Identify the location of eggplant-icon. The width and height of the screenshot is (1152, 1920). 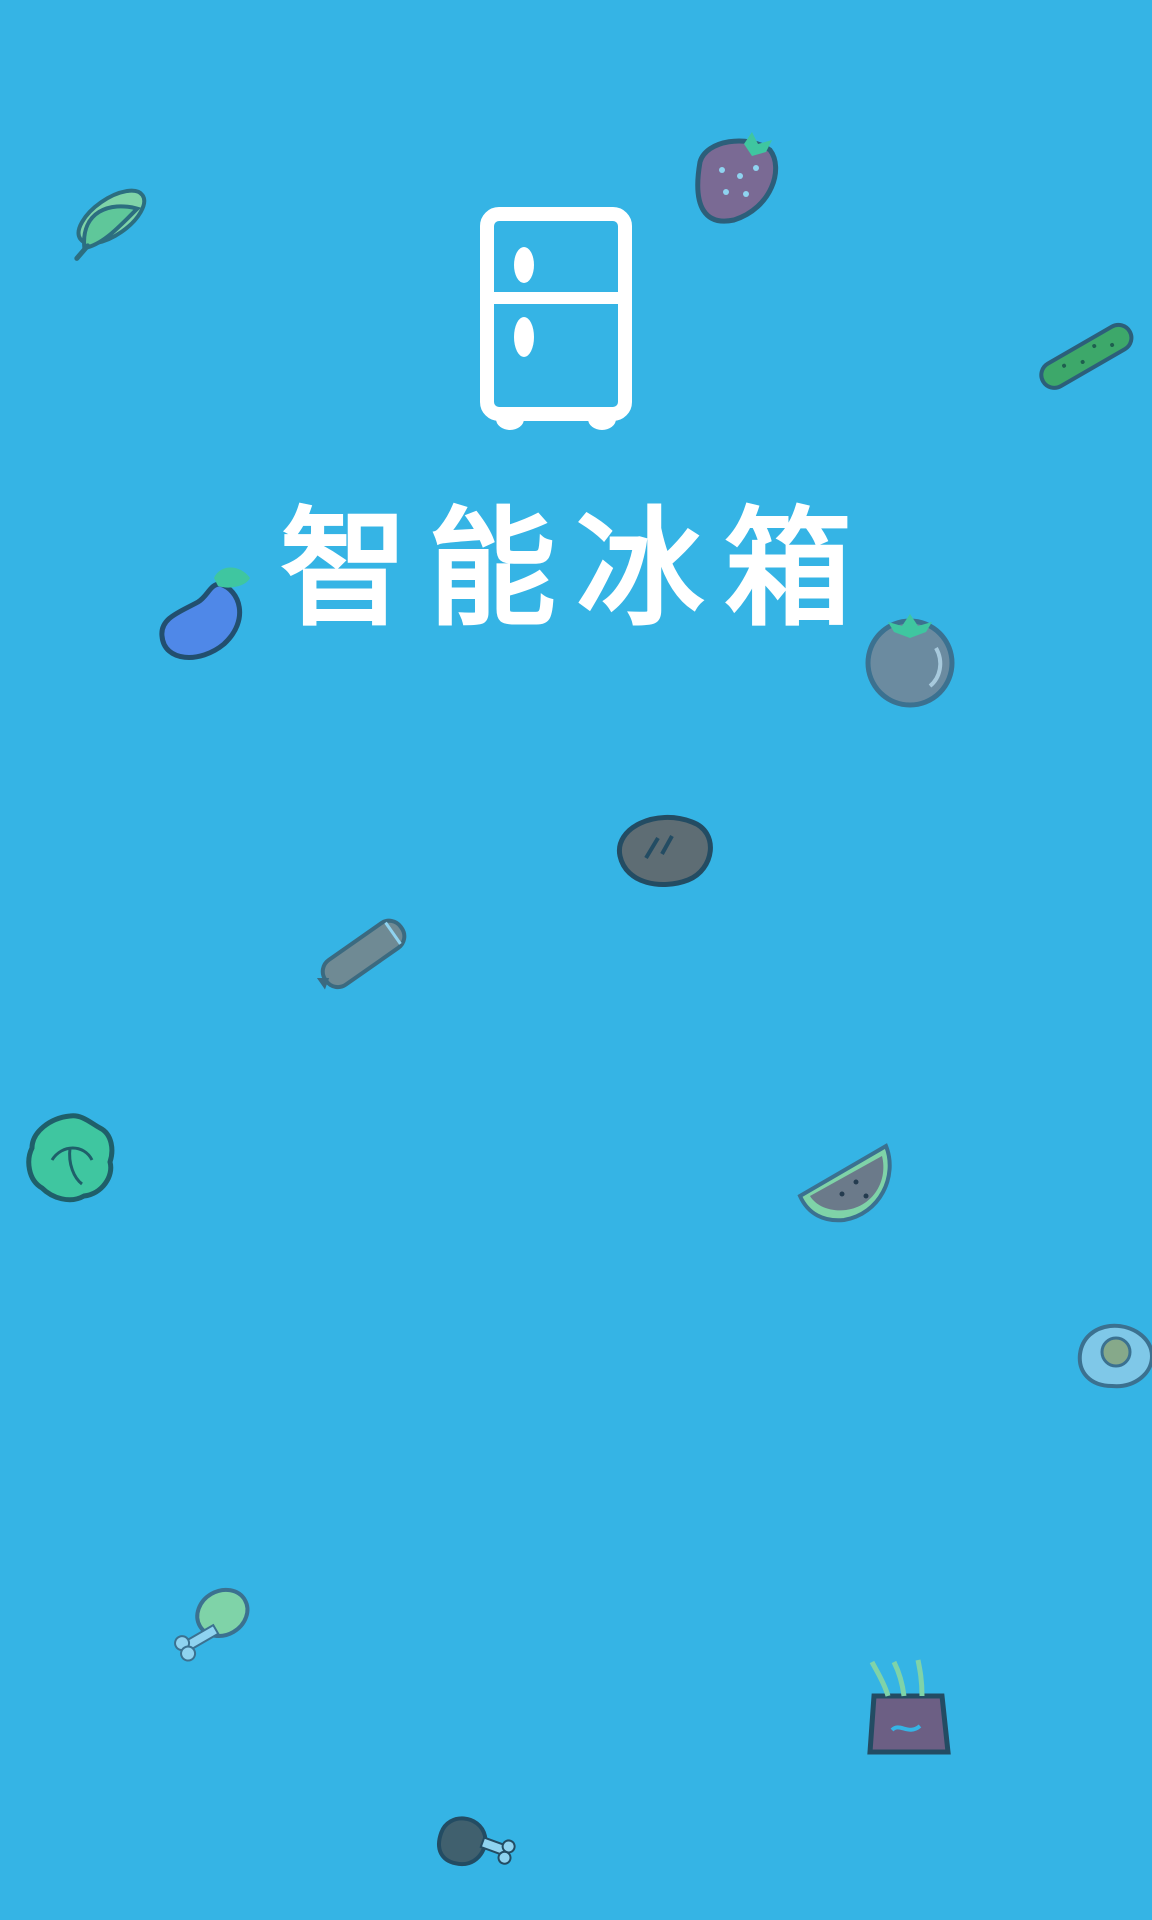
(204, 613).